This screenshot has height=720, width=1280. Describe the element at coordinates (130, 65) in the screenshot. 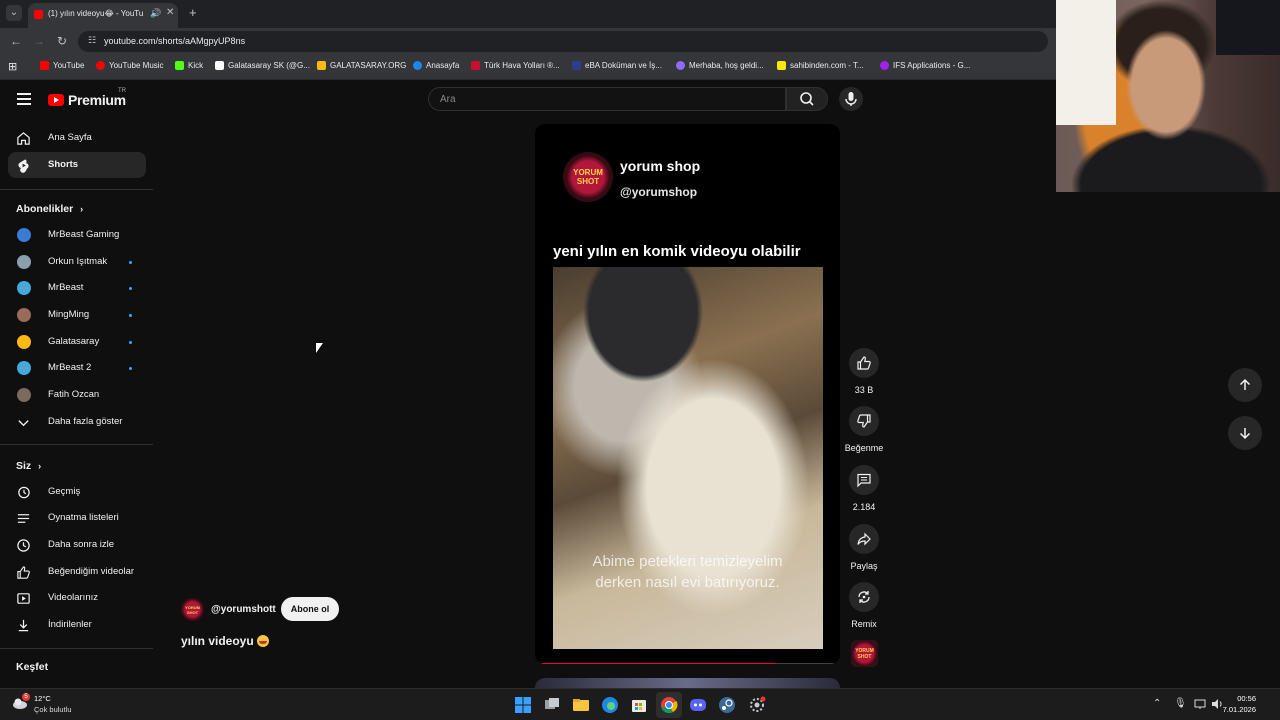

I see `bookmark-item: YouTube Music` at that location.